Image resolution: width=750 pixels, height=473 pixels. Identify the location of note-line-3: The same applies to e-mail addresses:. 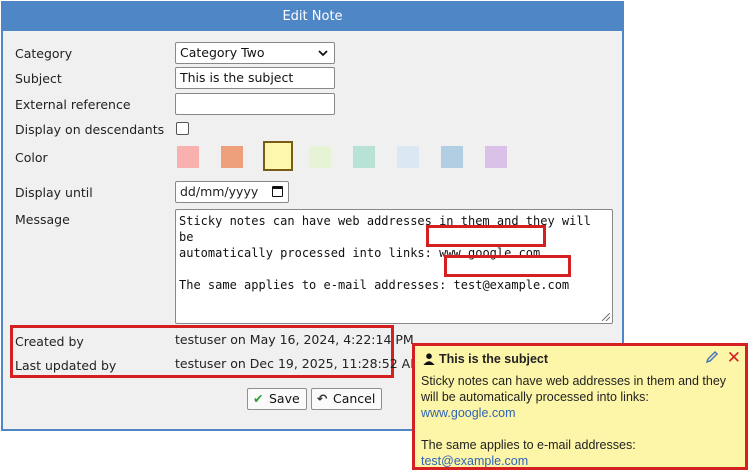
(528, 445).